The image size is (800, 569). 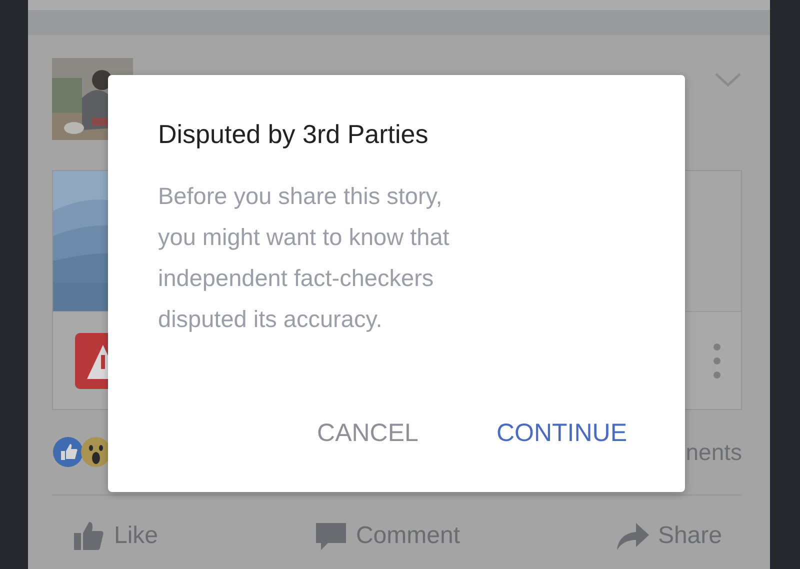 I want to click on thumbs-up-icon, so click(x=89, y=536).